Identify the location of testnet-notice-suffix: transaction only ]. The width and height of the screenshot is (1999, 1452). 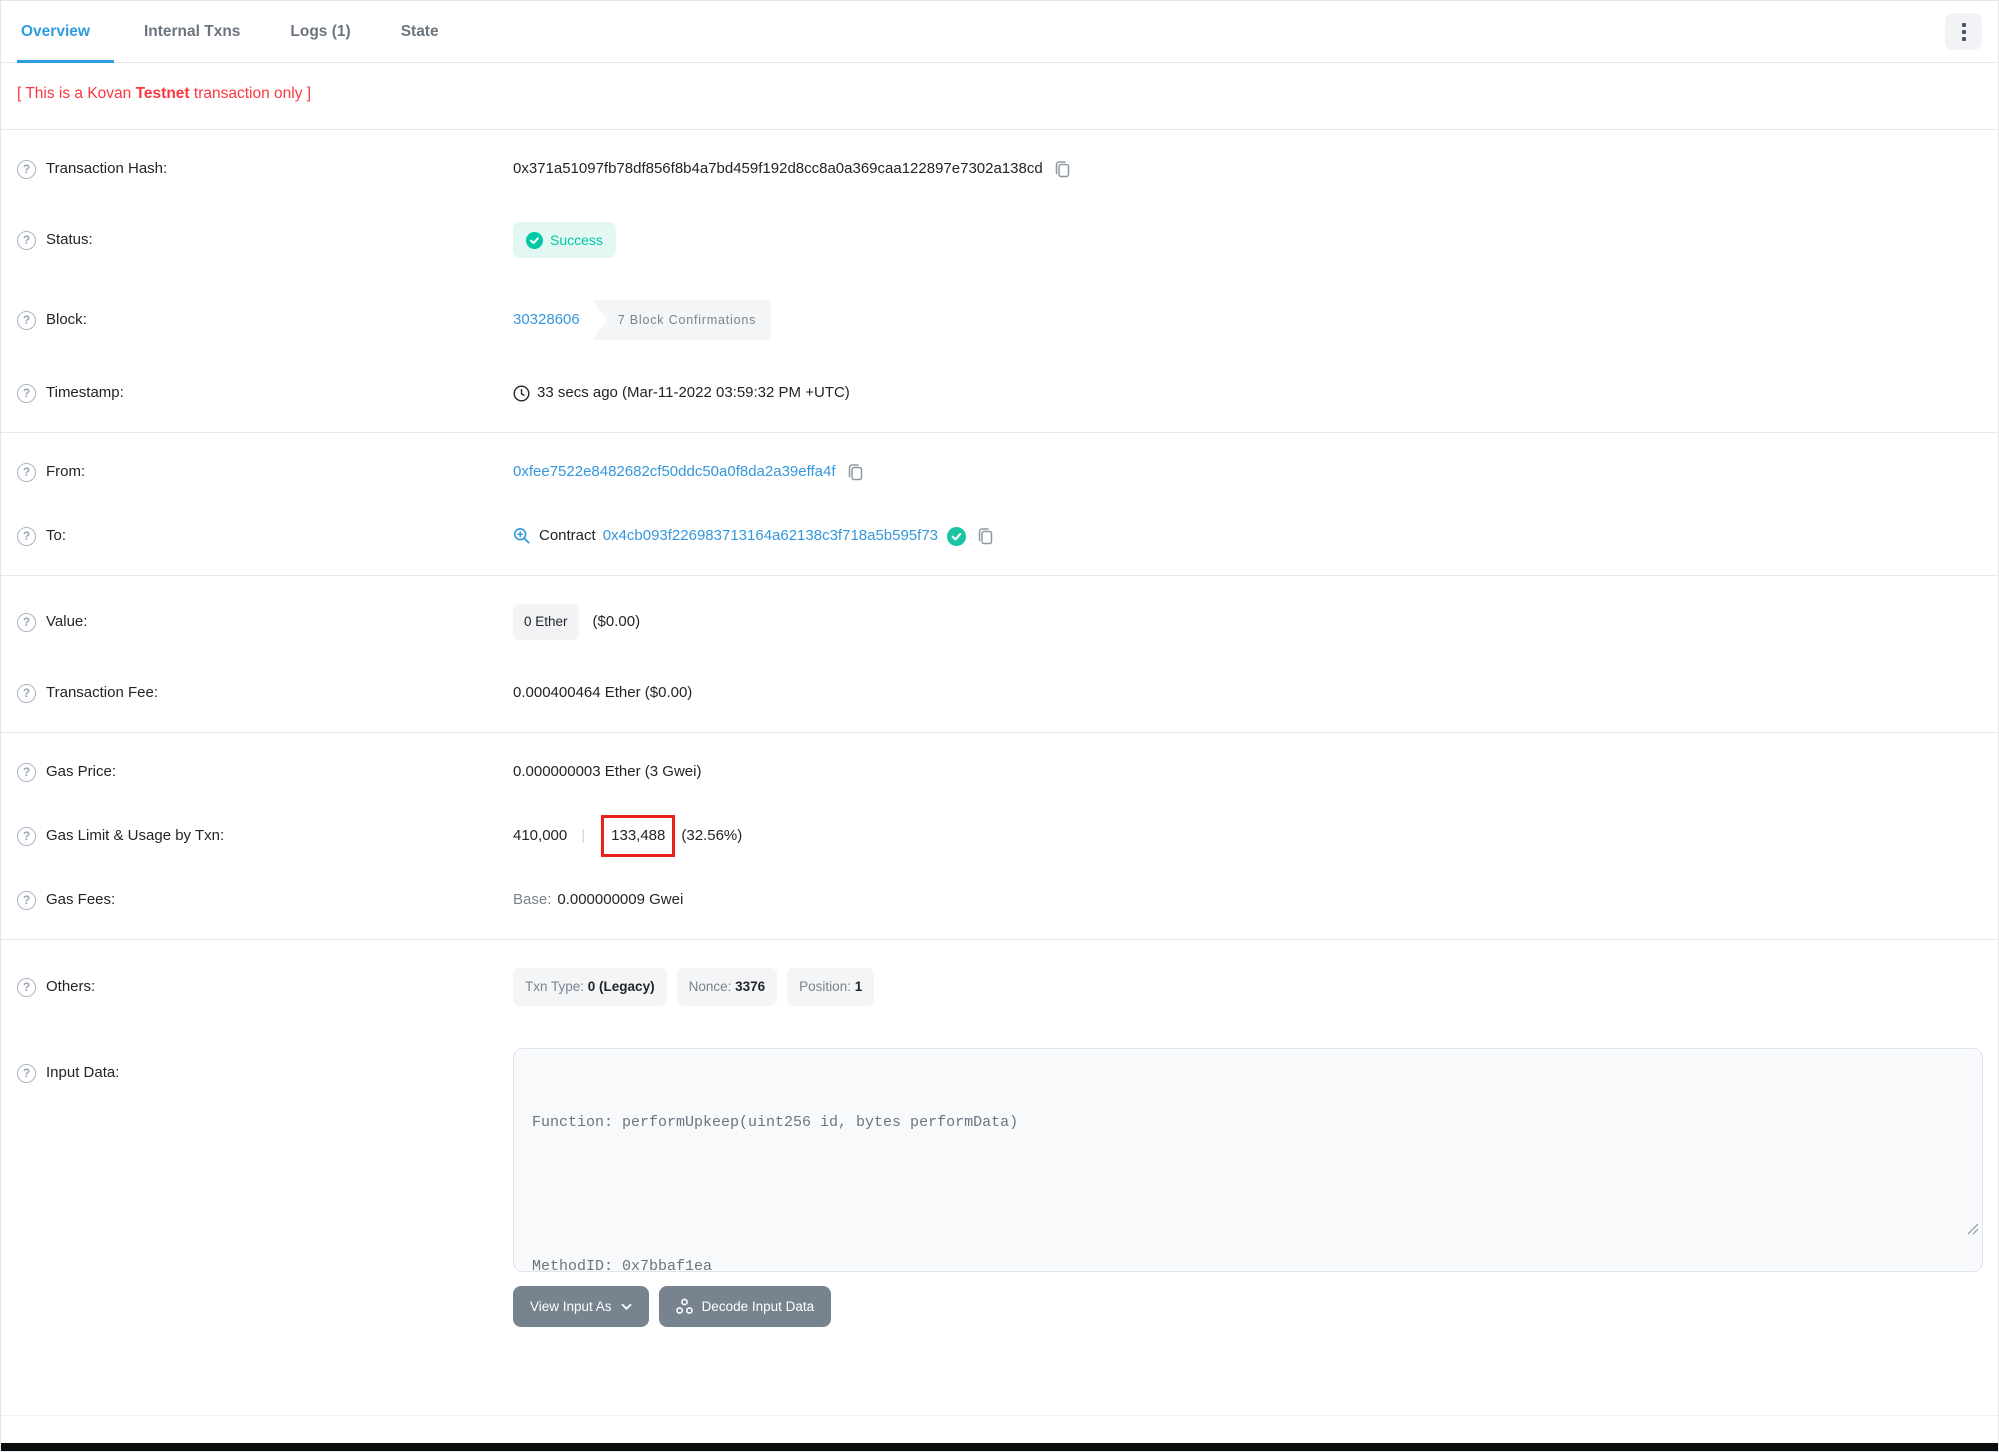
(250, 93).